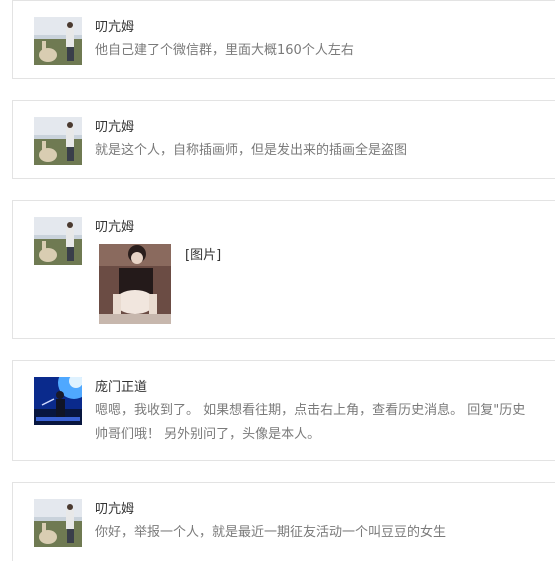 Image resolution: width=555 pixels, height=561 pixels. Describe the element at coordinates (224, 50) in the screenshot. I see `message-text: 他自己建了个微信群，里面大概160个人左右` at that location.